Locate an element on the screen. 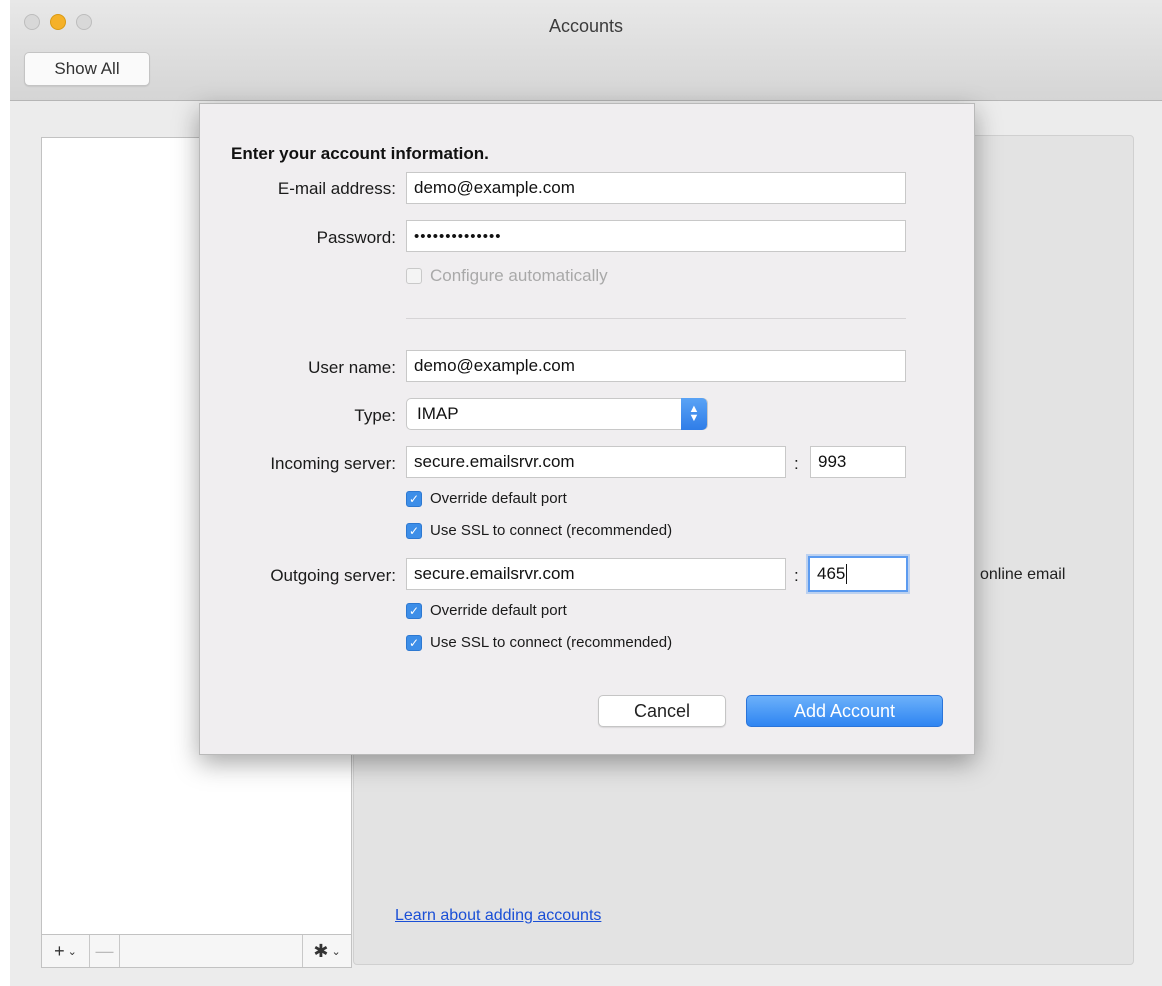 This screenshot has height=986, width=1162. incoming-override-port-label: Override default port is located at coordinates (498, 498).